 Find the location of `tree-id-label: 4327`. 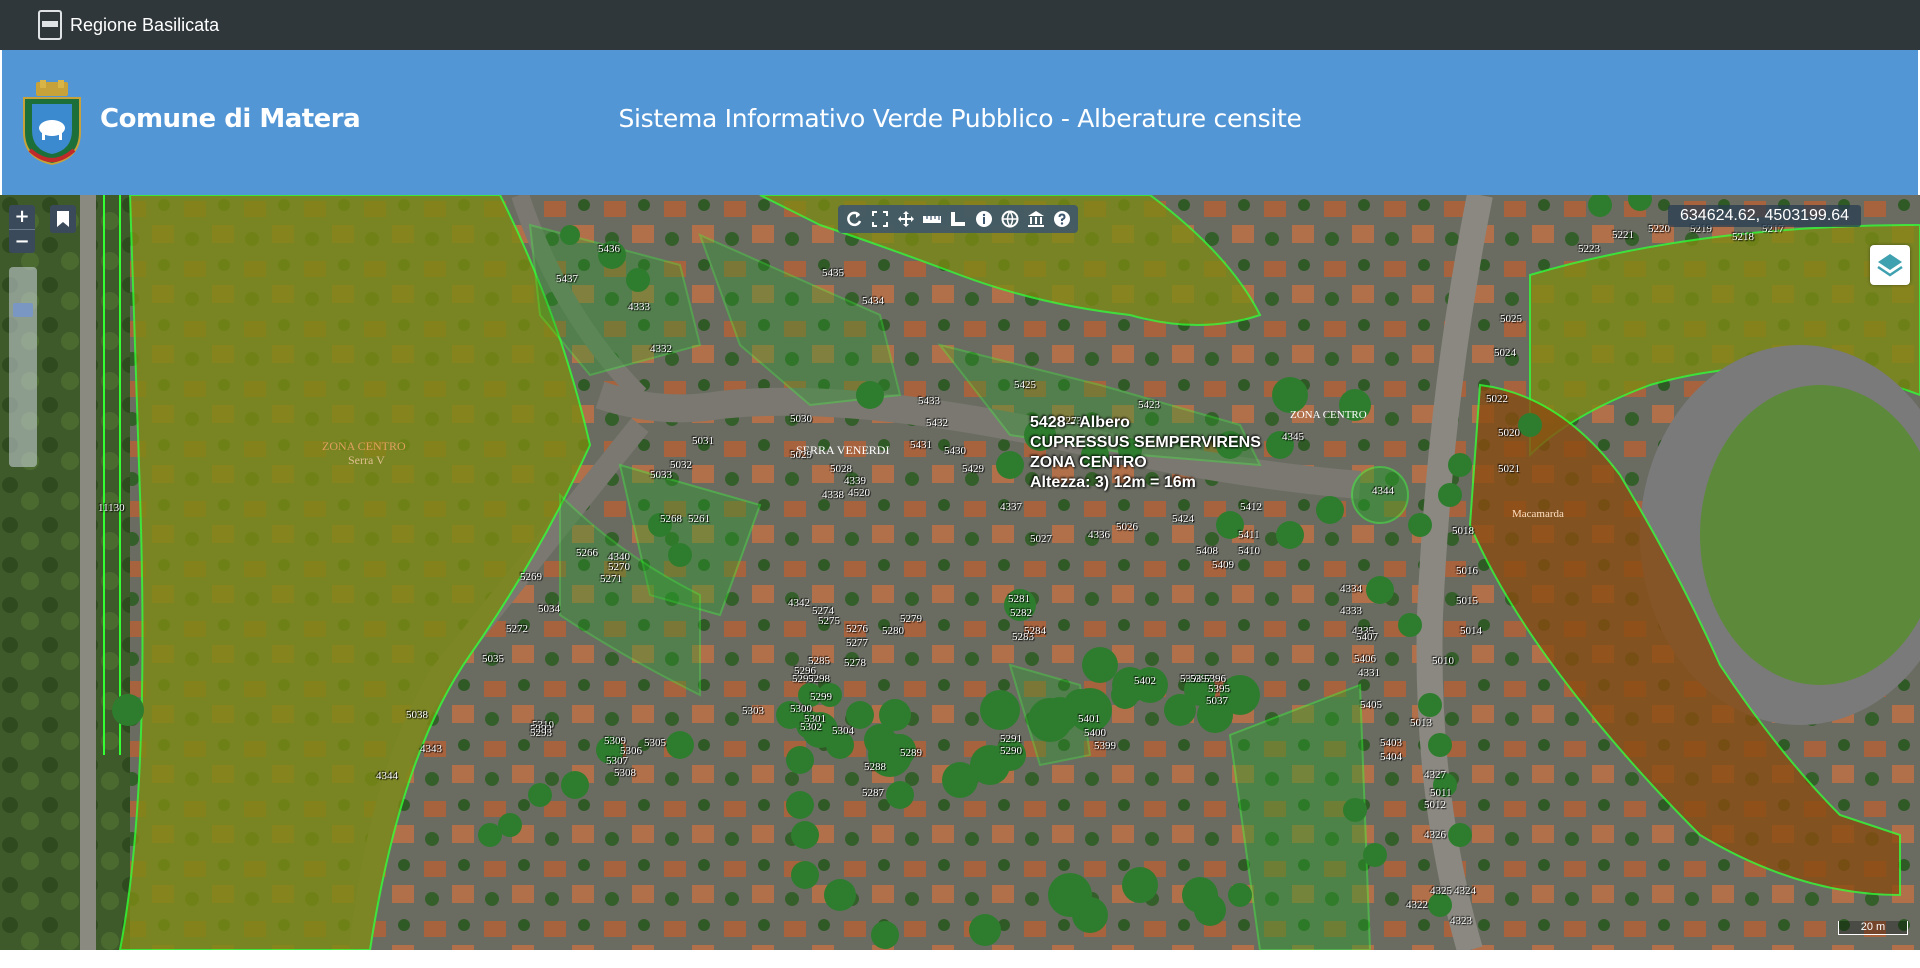

tree-id-label: 4327 is located at coordinates (1435, 775).